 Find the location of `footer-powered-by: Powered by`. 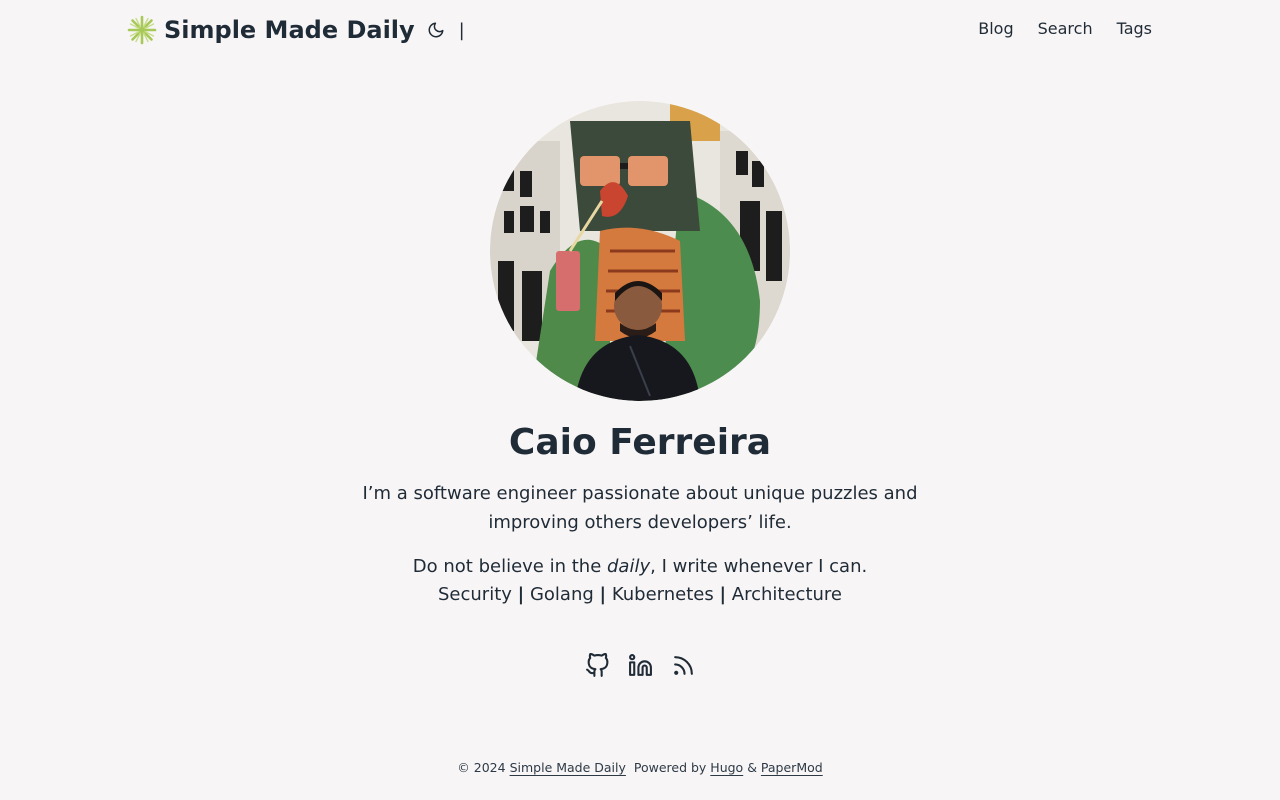

footer-powered-by: Powered by is located at coordinates (670, 767).